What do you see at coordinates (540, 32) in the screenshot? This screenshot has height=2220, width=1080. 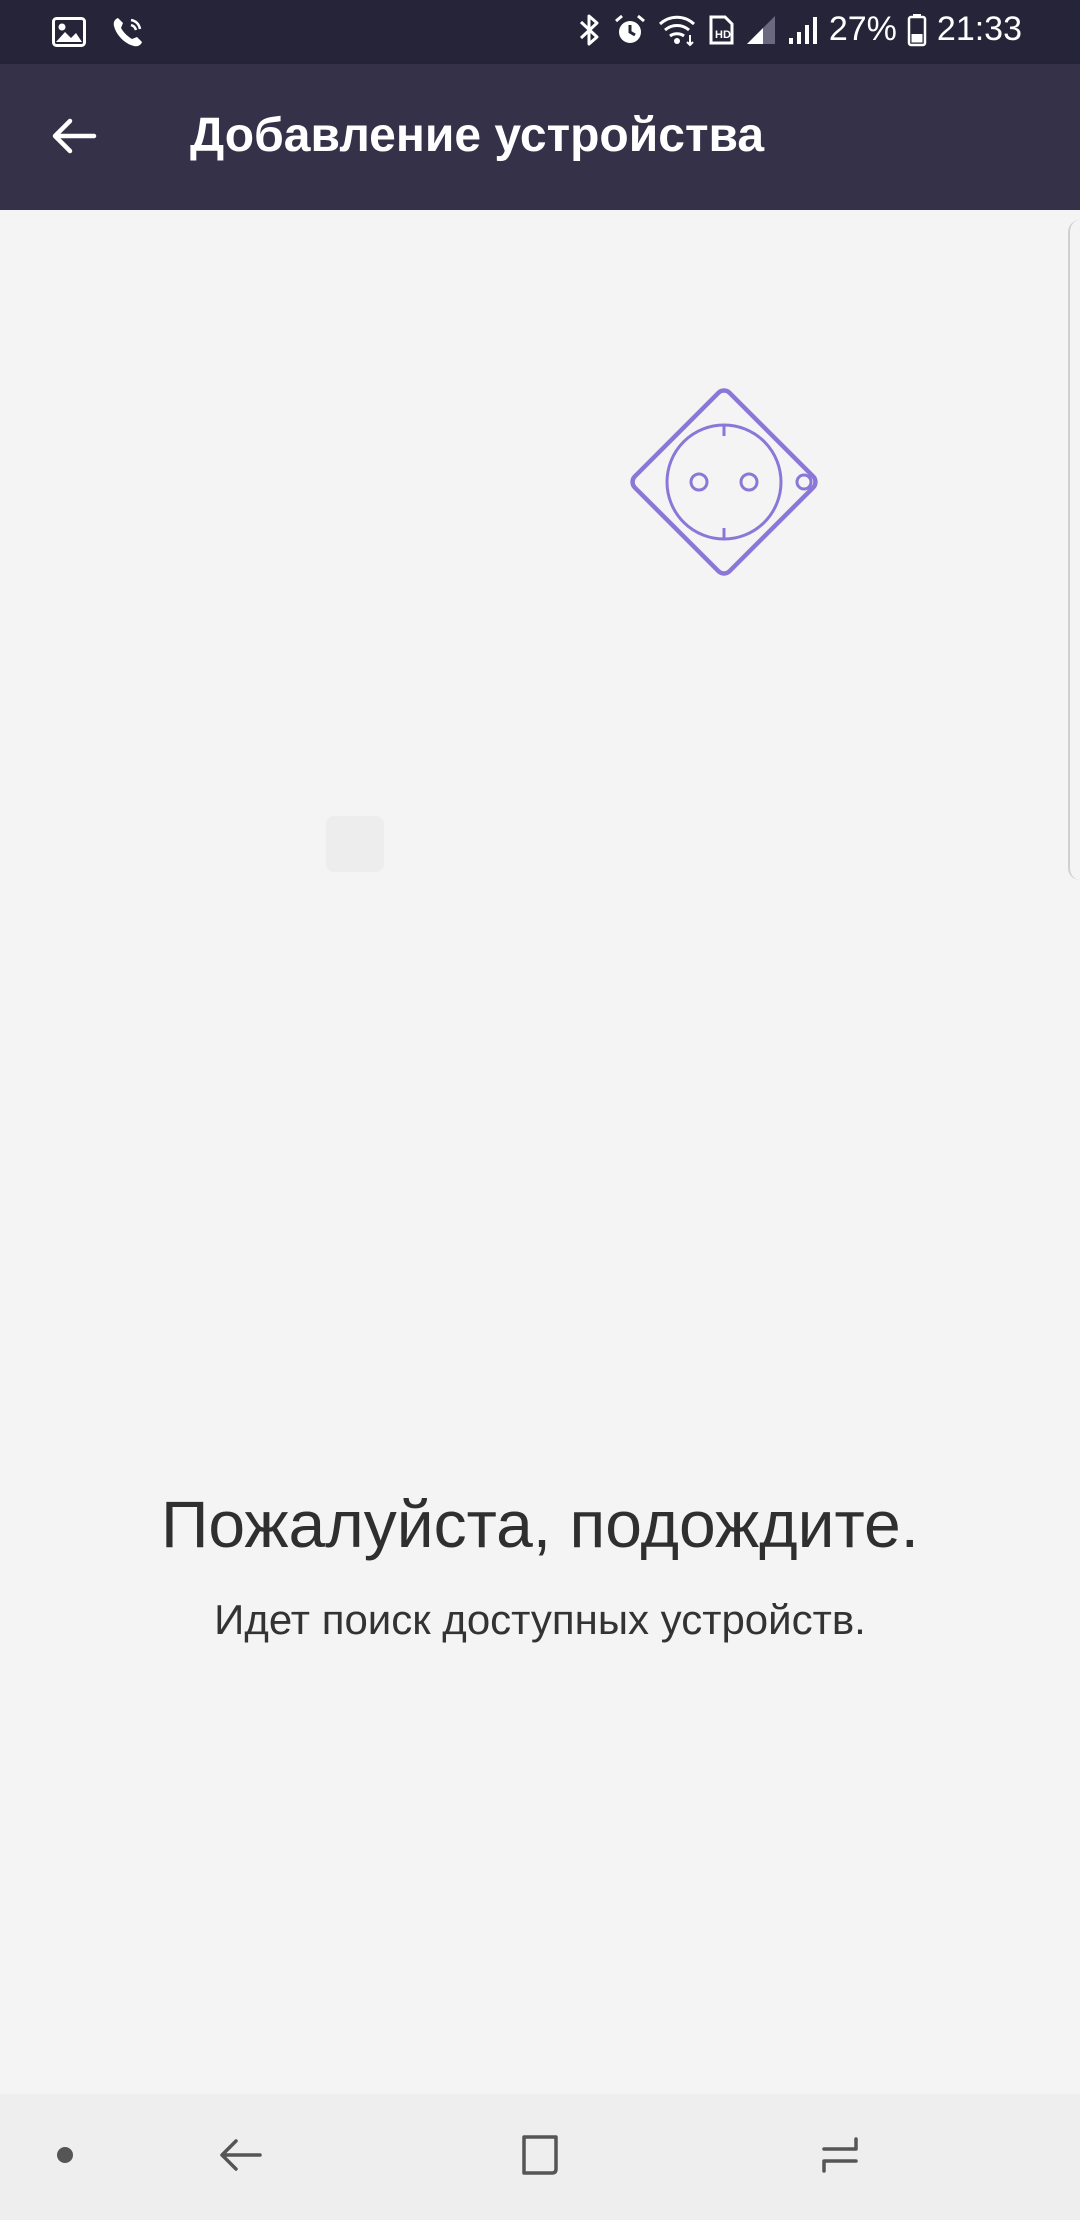 I see `status-bar: HD 27% 21:33` at bounding box center [540, 32].